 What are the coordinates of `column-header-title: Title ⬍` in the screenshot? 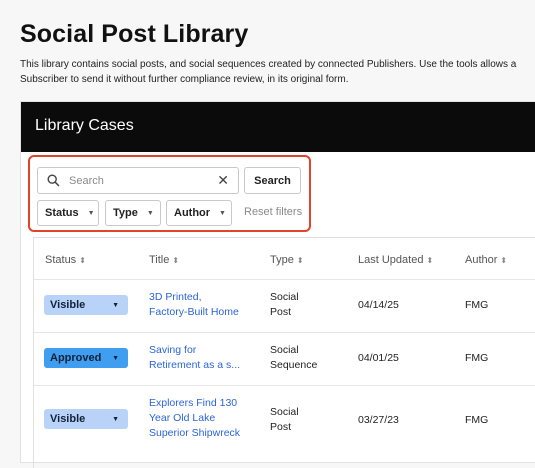 It's located at (164, 260).